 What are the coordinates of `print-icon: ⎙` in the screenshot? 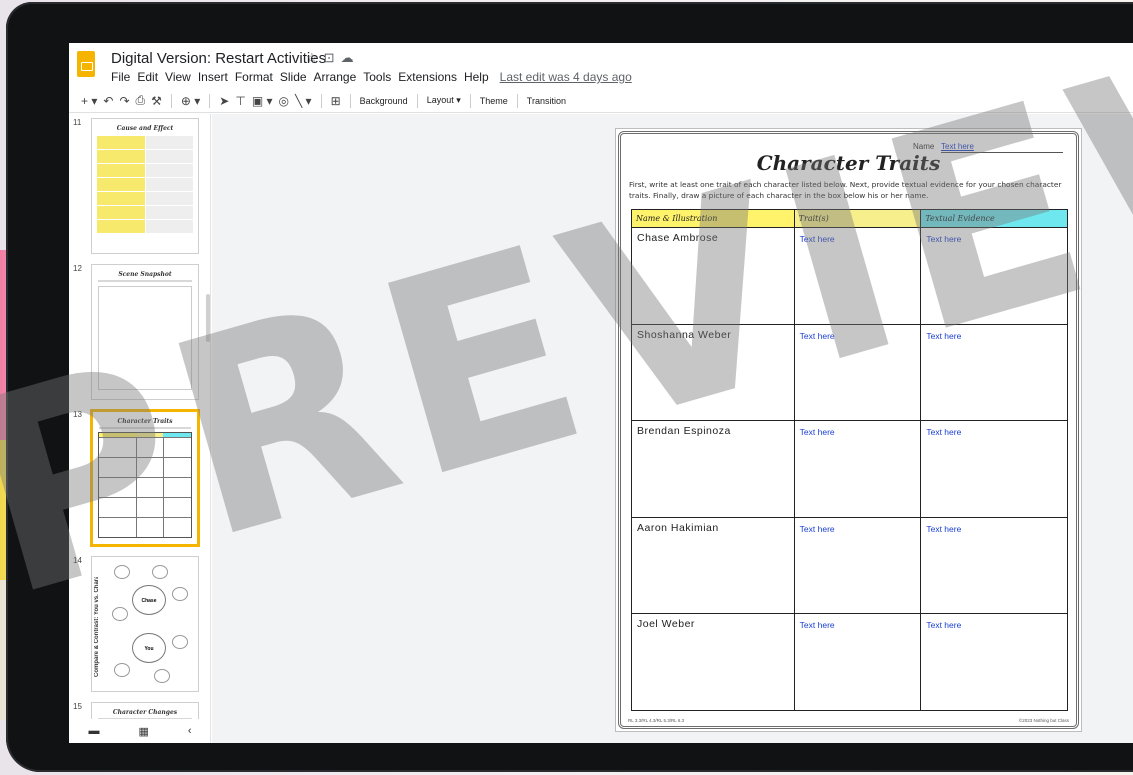 It's located at (141, 100).